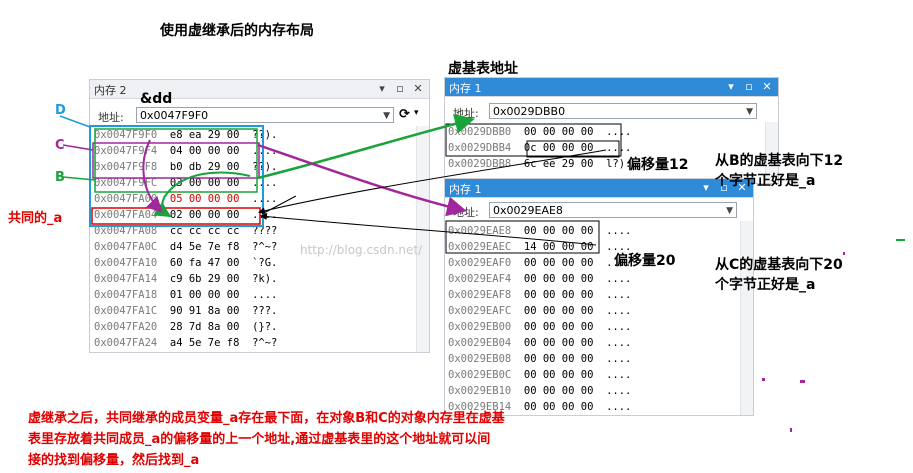 This screenshot has width=913, height=473. I want to click on vbtable-b-box, so click(533, 140).